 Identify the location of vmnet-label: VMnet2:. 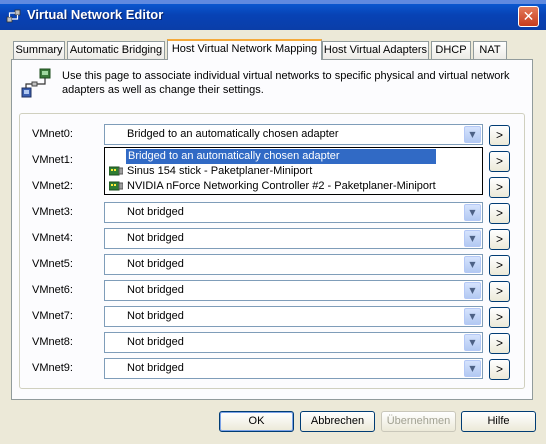
(52, 186).